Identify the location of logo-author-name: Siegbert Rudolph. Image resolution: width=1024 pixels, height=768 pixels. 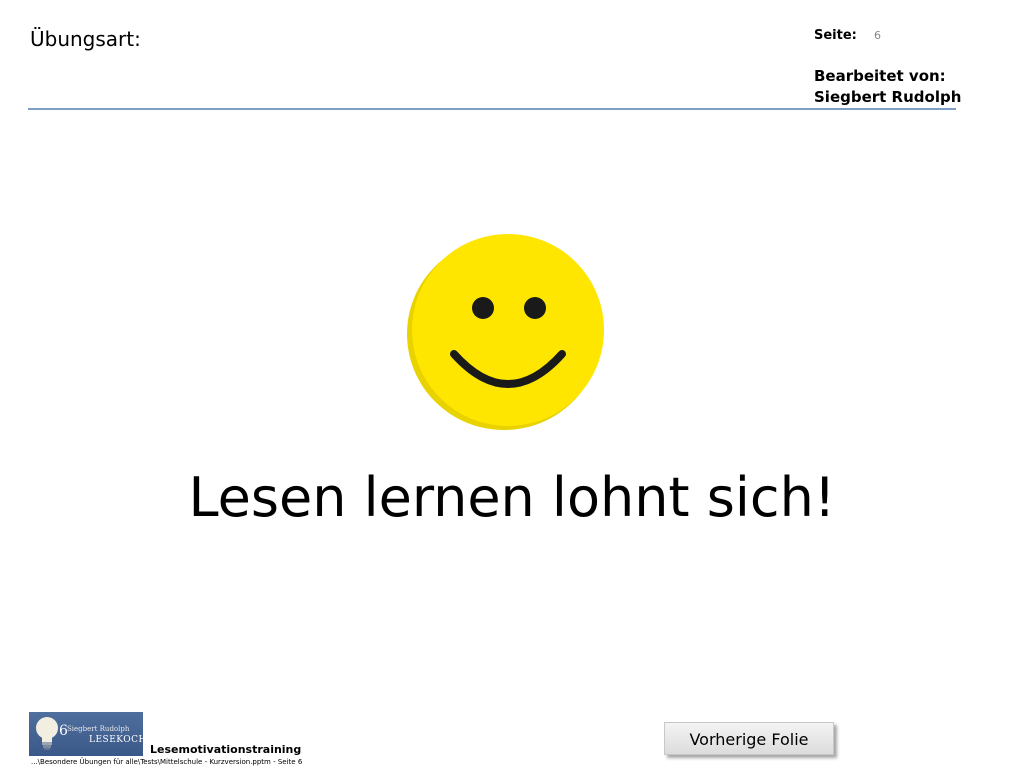
(98, 729).